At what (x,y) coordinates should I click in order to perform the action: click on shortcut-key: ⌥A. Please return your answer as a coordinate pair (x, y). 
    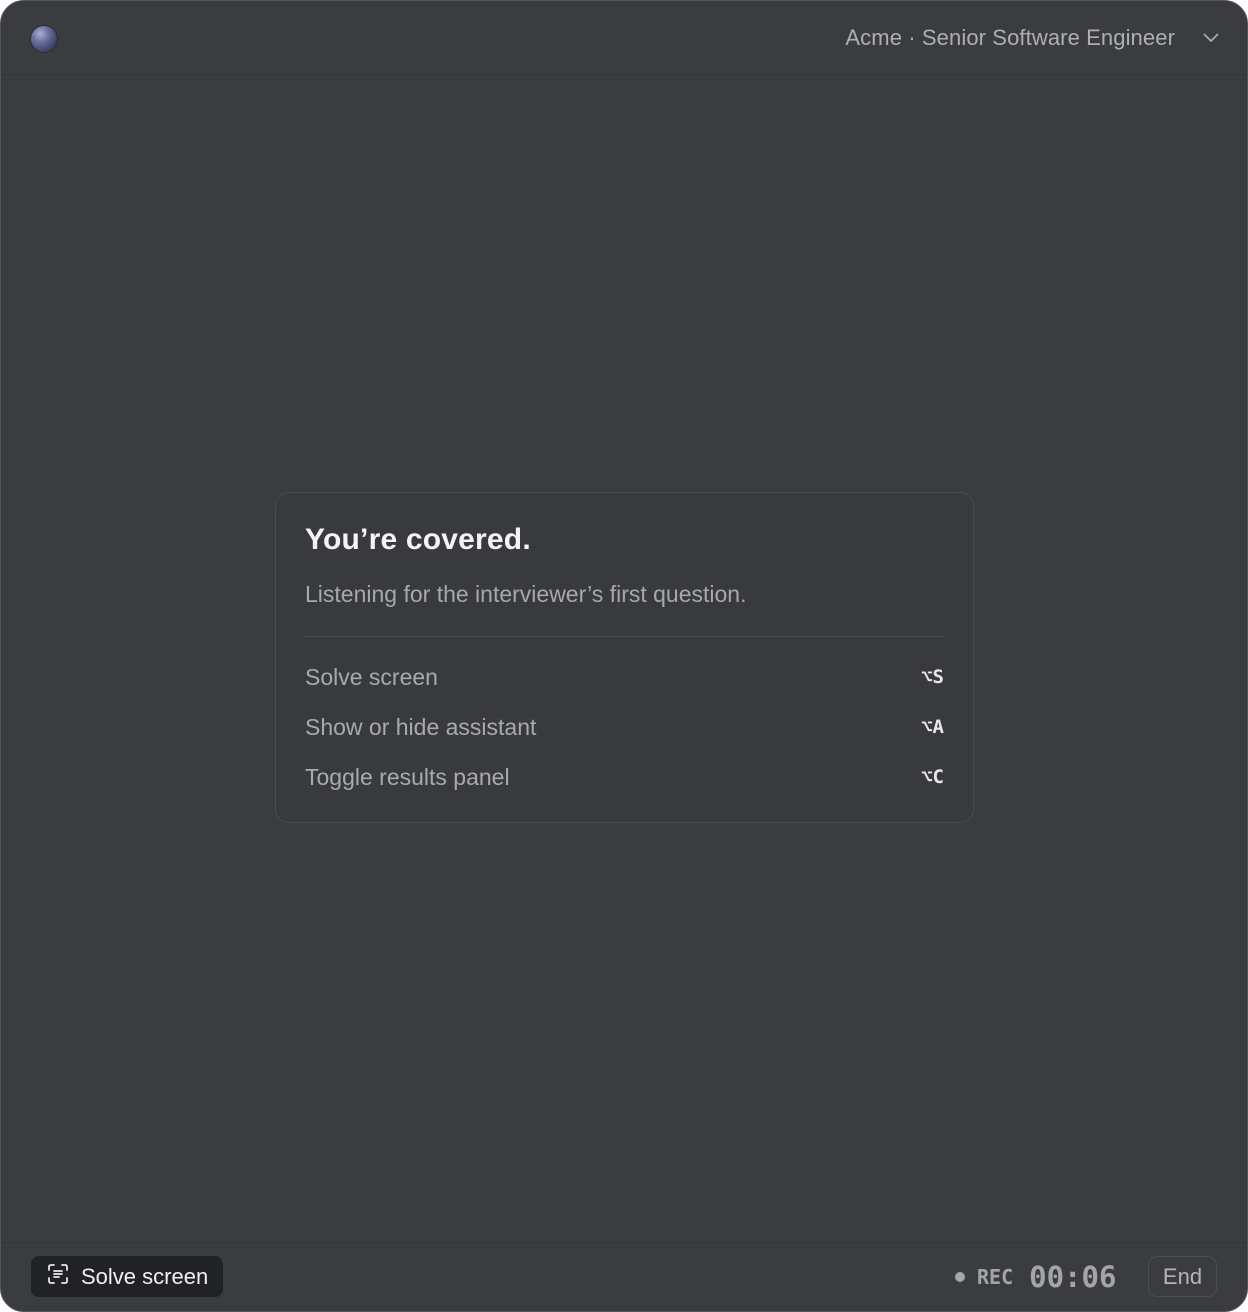
    Looking at the image, I should click on (932, 727).